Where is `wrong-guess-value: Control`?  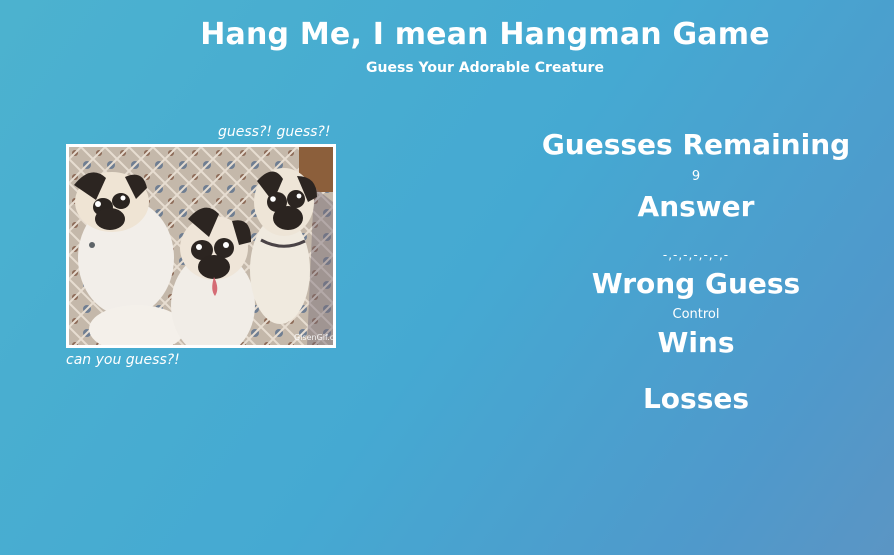 wrong-guess-value: Control is located at coordinates (696, 314).